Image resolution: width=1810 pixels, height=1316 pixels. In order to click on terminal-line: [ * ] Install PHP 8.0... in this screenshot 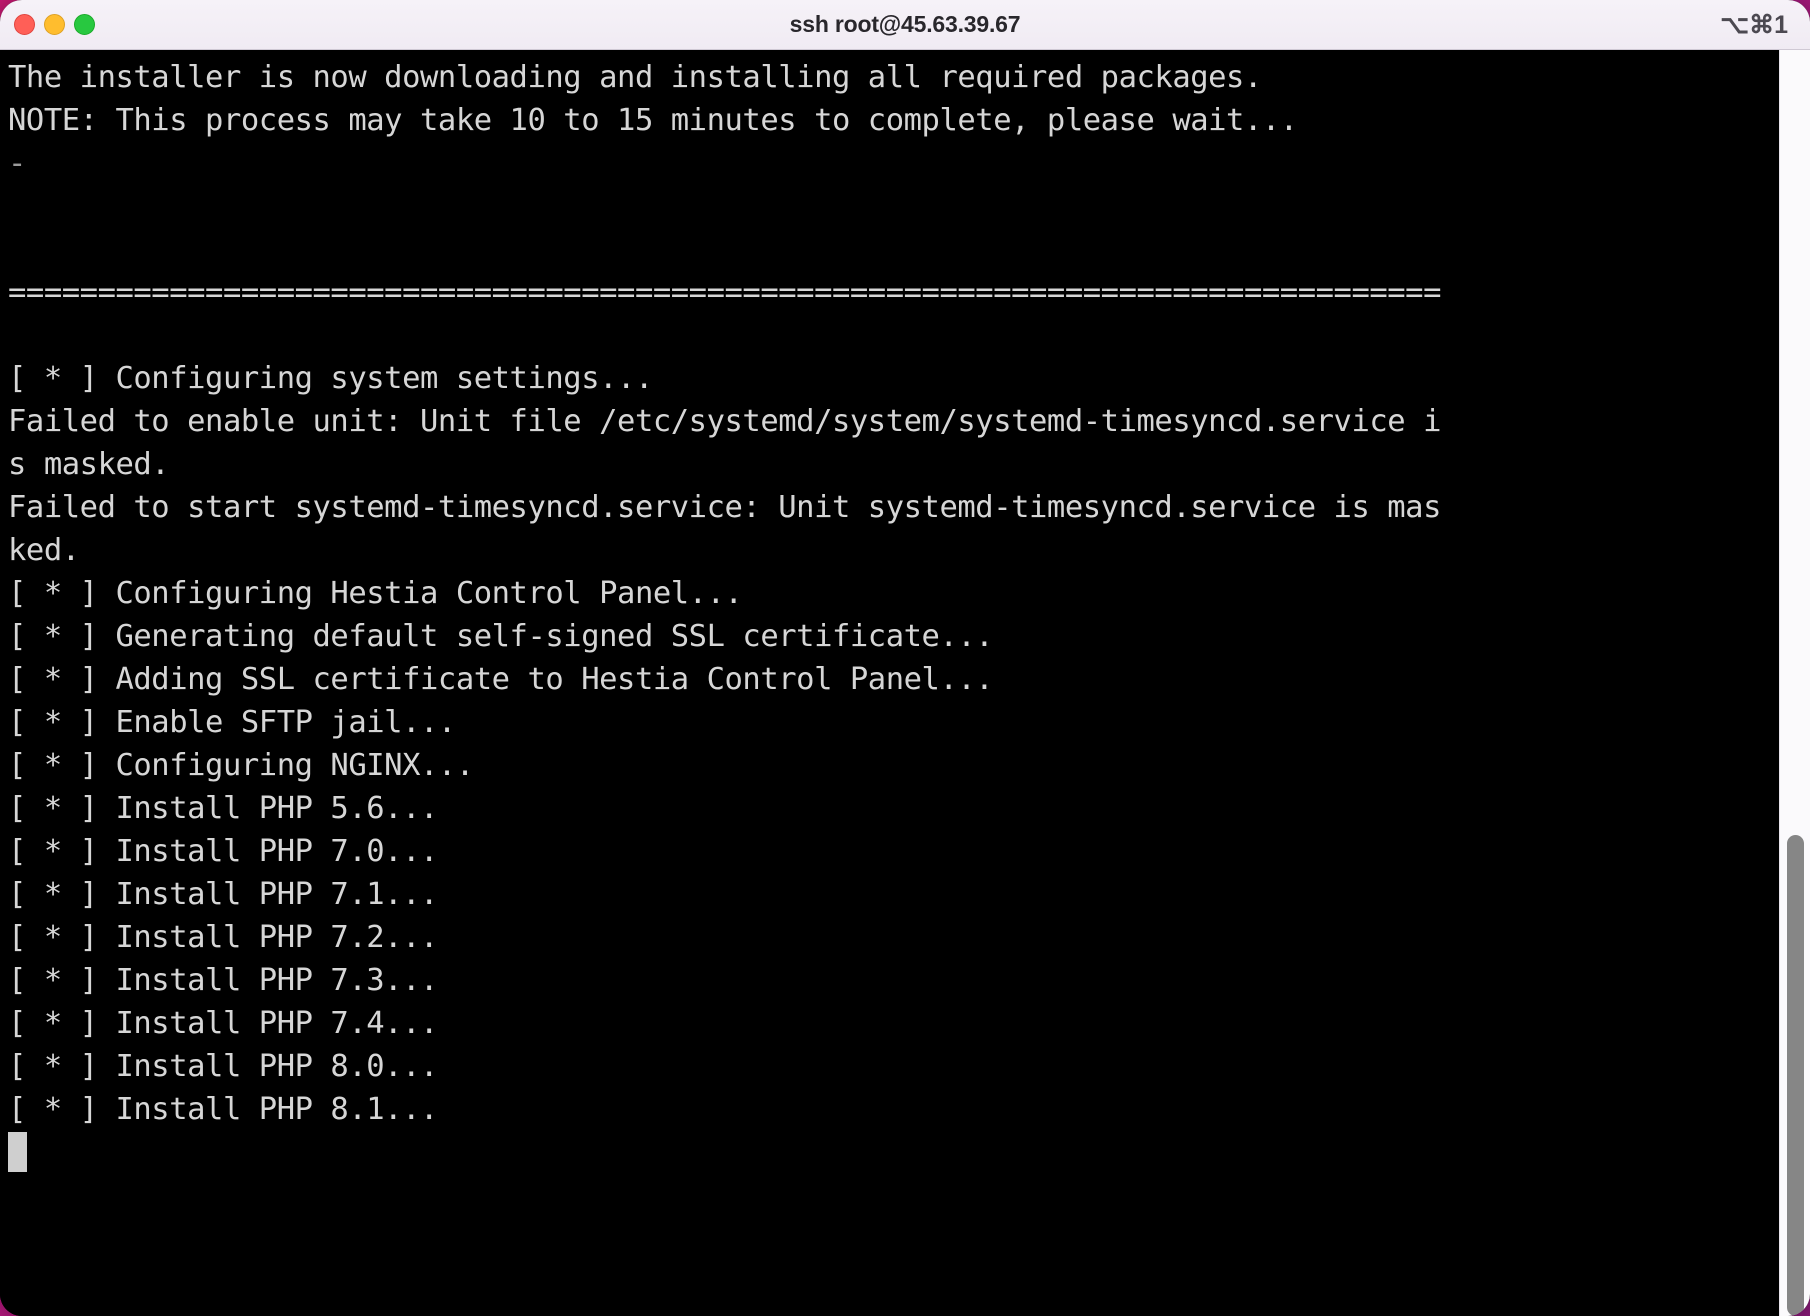, I will do `click(223, 1066)`.